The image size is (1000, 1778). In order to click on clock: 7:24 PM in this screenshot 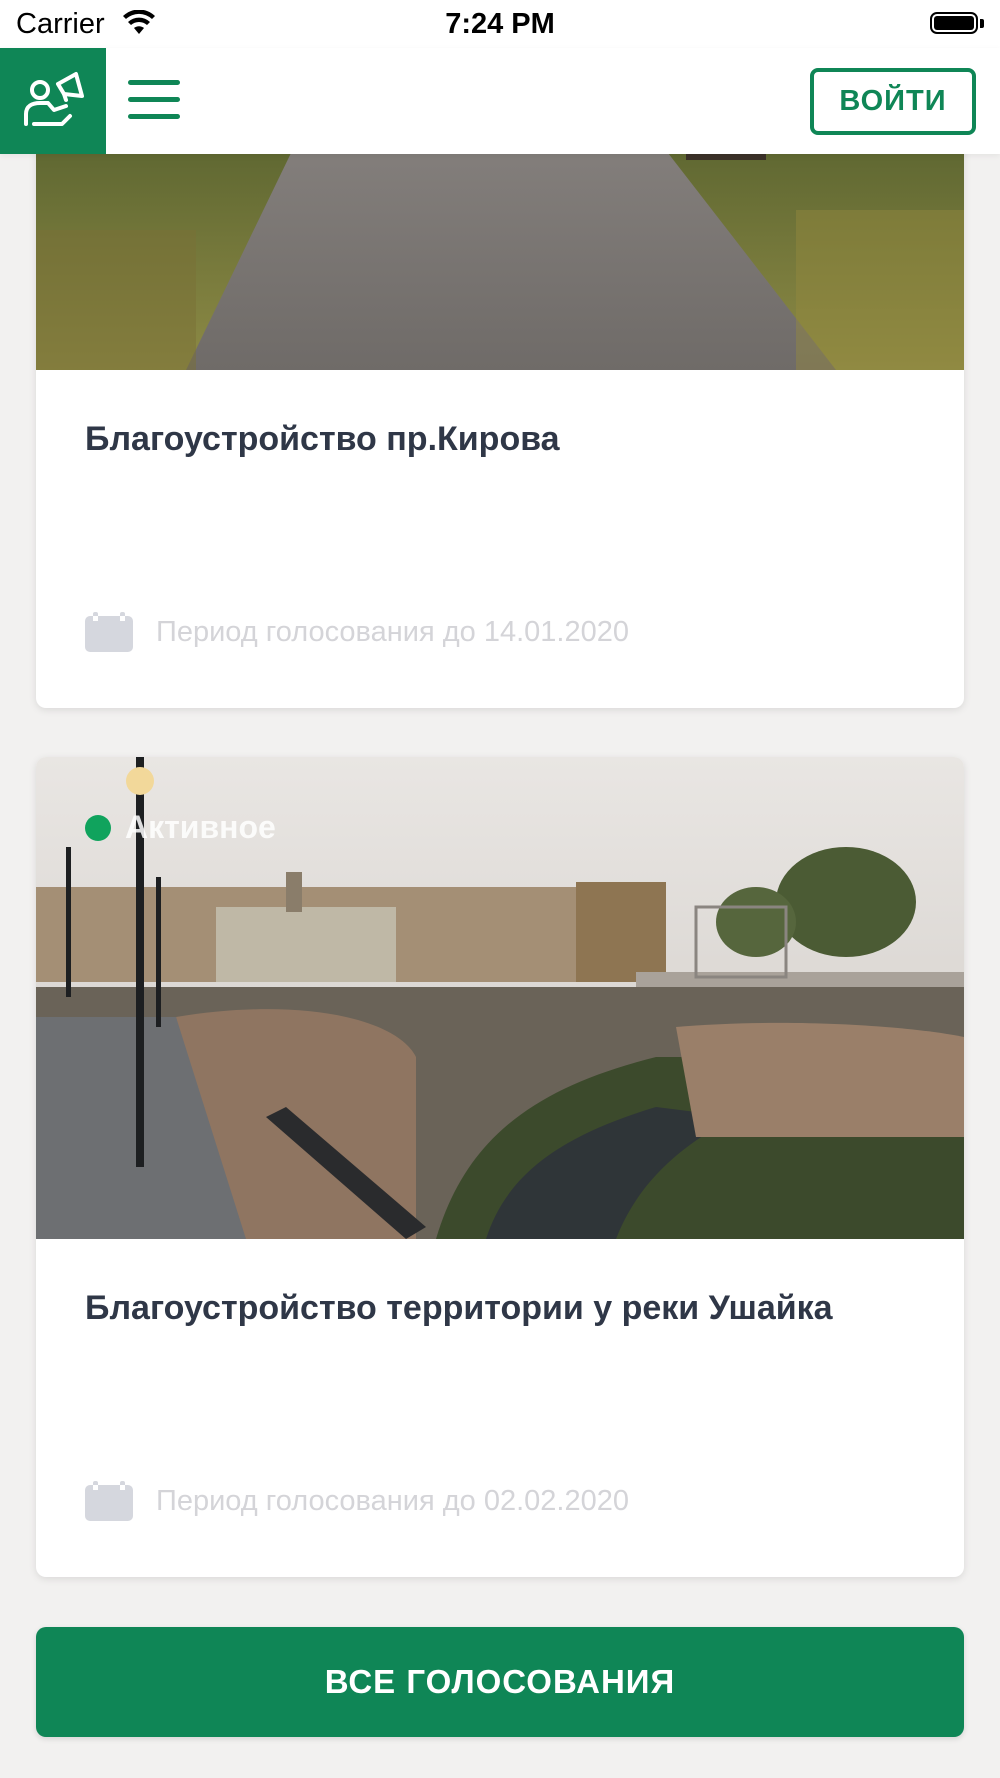, I will do `click(500, 24)`.